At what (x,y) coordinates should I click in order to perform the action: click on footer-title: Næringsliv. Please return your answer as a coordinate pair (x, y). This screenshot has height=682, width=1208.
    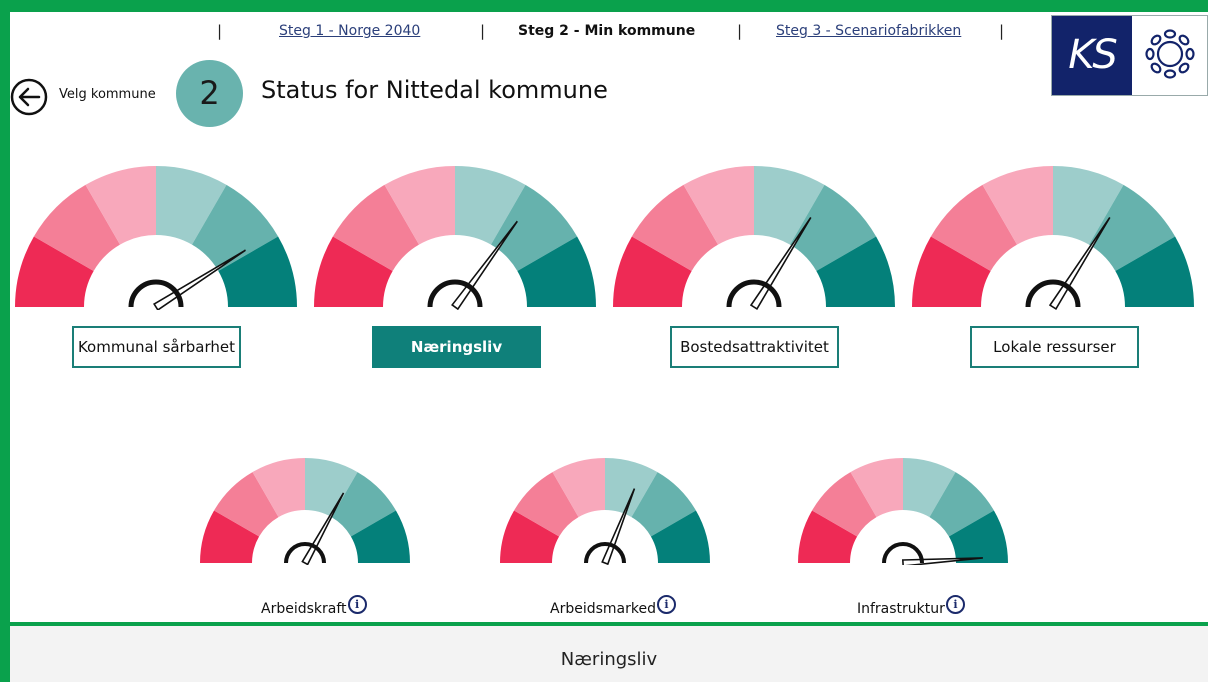
    Looking at the image, I should click on (609, 659).